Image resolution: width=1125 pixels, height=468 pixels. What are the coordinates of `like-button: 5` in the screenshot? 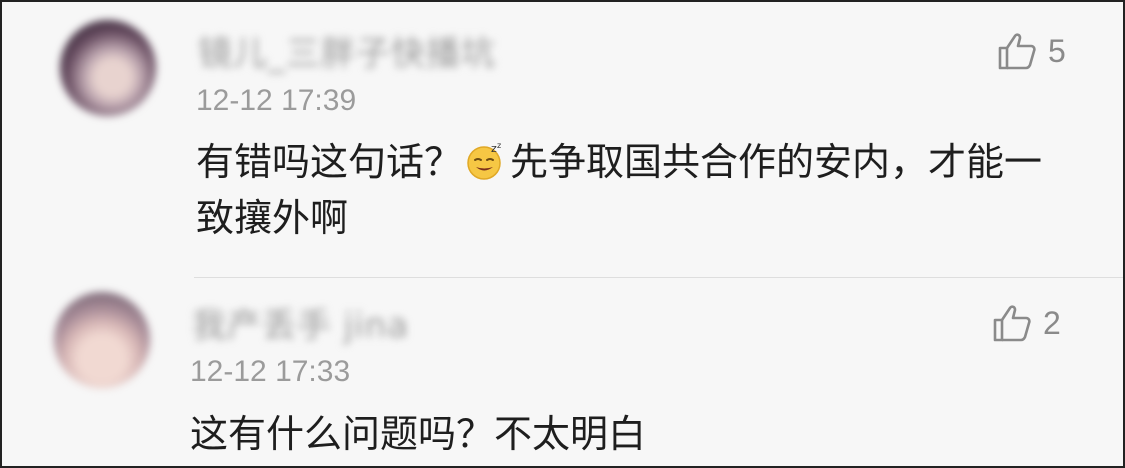 It's located at (1031, 51).